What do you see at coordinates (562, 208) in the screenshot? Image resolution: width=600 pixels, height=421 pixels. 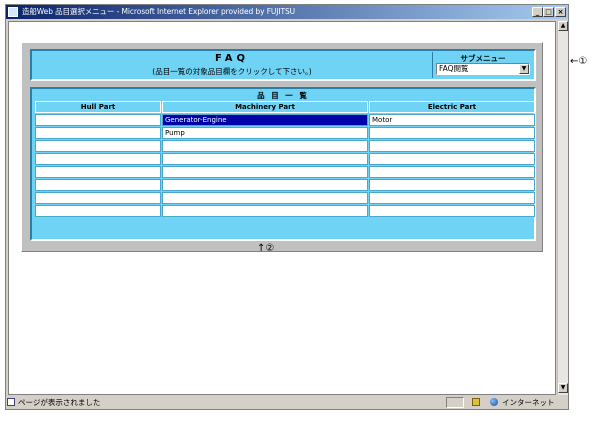 I see `vertical-scrollbar: ▲ ▼` at bounding box center [562, 208].